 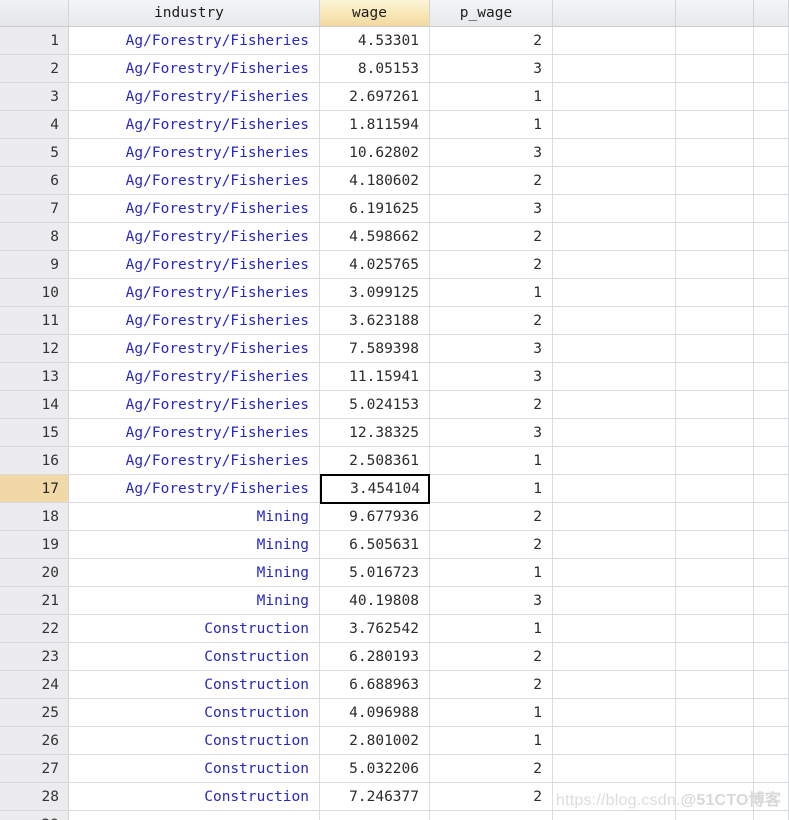 I want to click on table-row: 13 Ag/Forestry/Fisheries 11.15941 3, so click(x=394, y=377).